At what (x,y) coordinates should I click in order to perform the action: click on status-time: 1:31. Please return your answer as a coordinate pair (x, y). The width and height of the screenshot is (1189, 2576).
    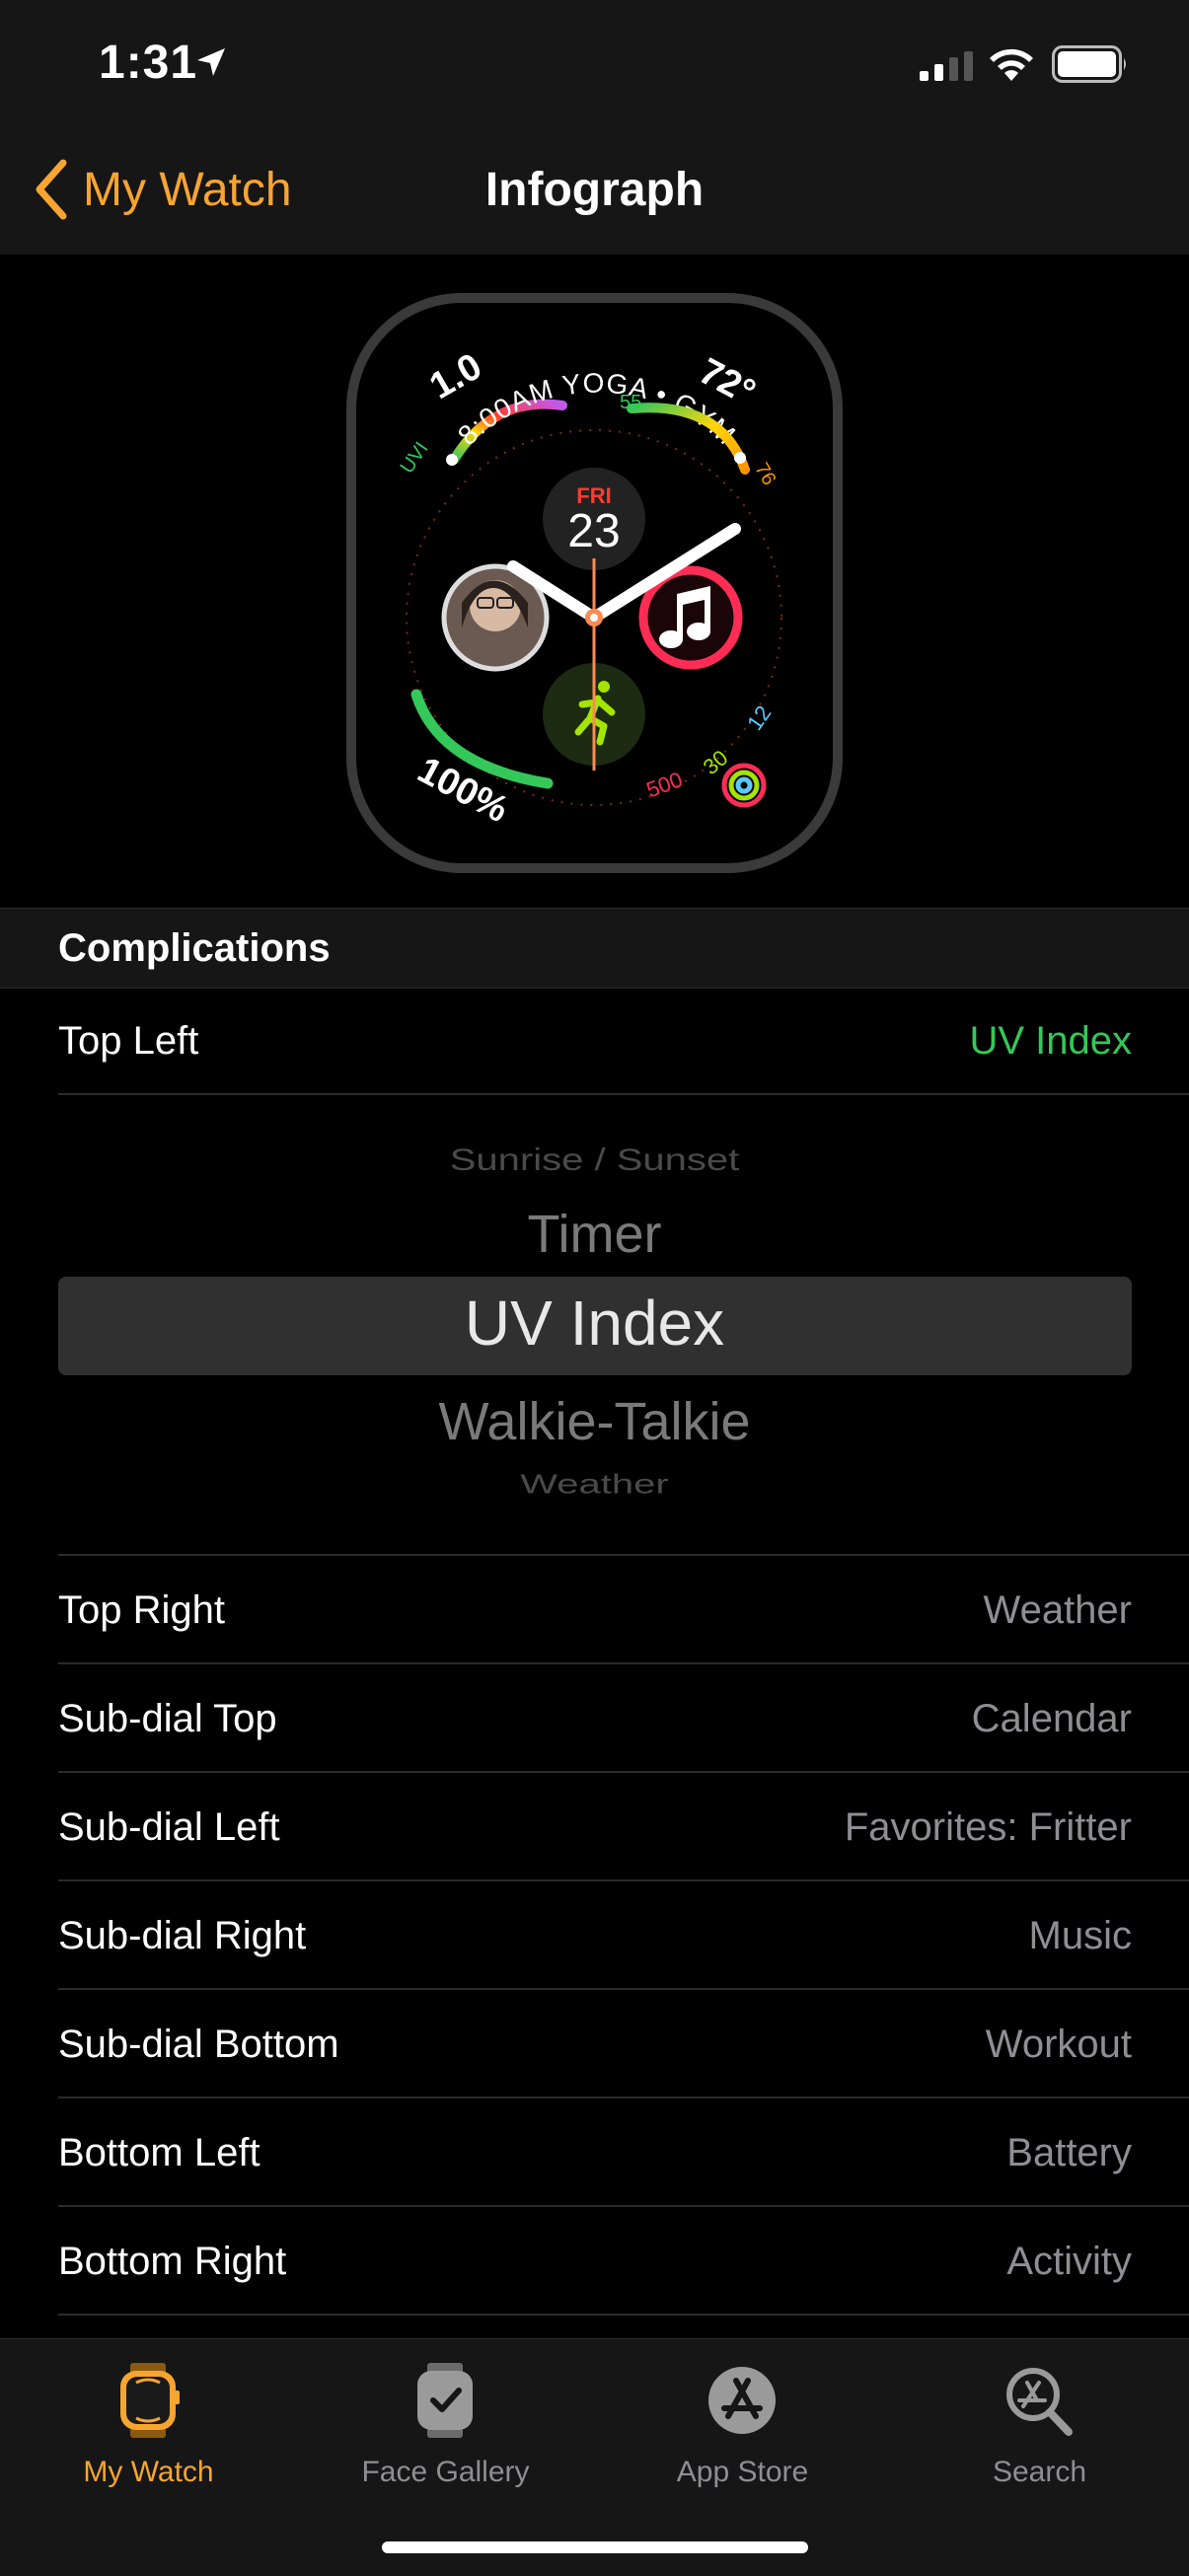
    Looking at the image, I should click on (148, 63).